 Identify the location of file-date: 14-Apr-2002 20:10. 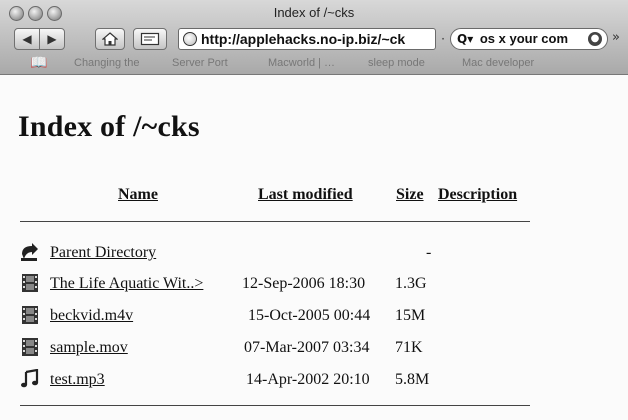
(308, 379).